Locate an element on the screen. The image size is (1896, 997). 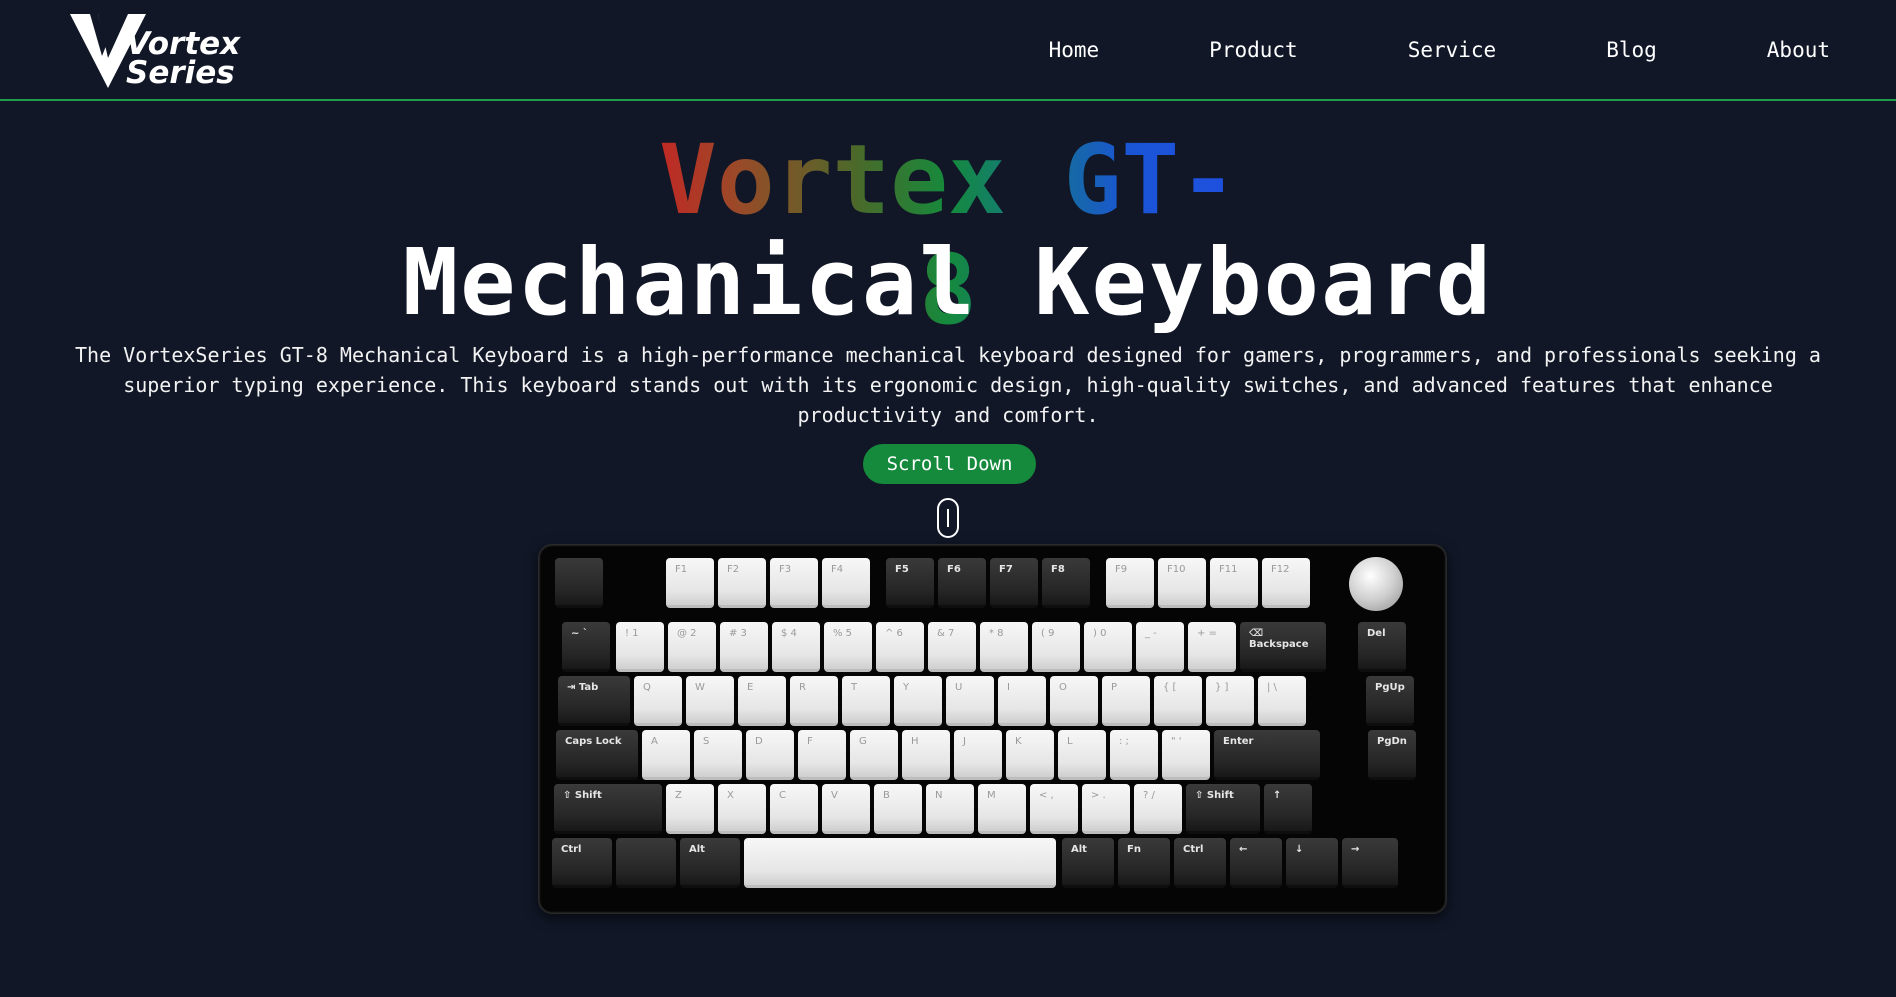
keycap-tab-row: R is located at coordinates (814, 701).